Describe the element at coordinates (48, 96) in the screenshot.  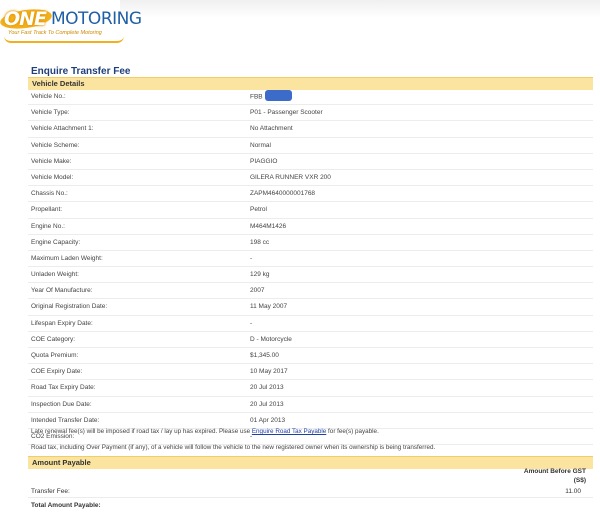
I see `row-label: Vehicle No.:` at that location.